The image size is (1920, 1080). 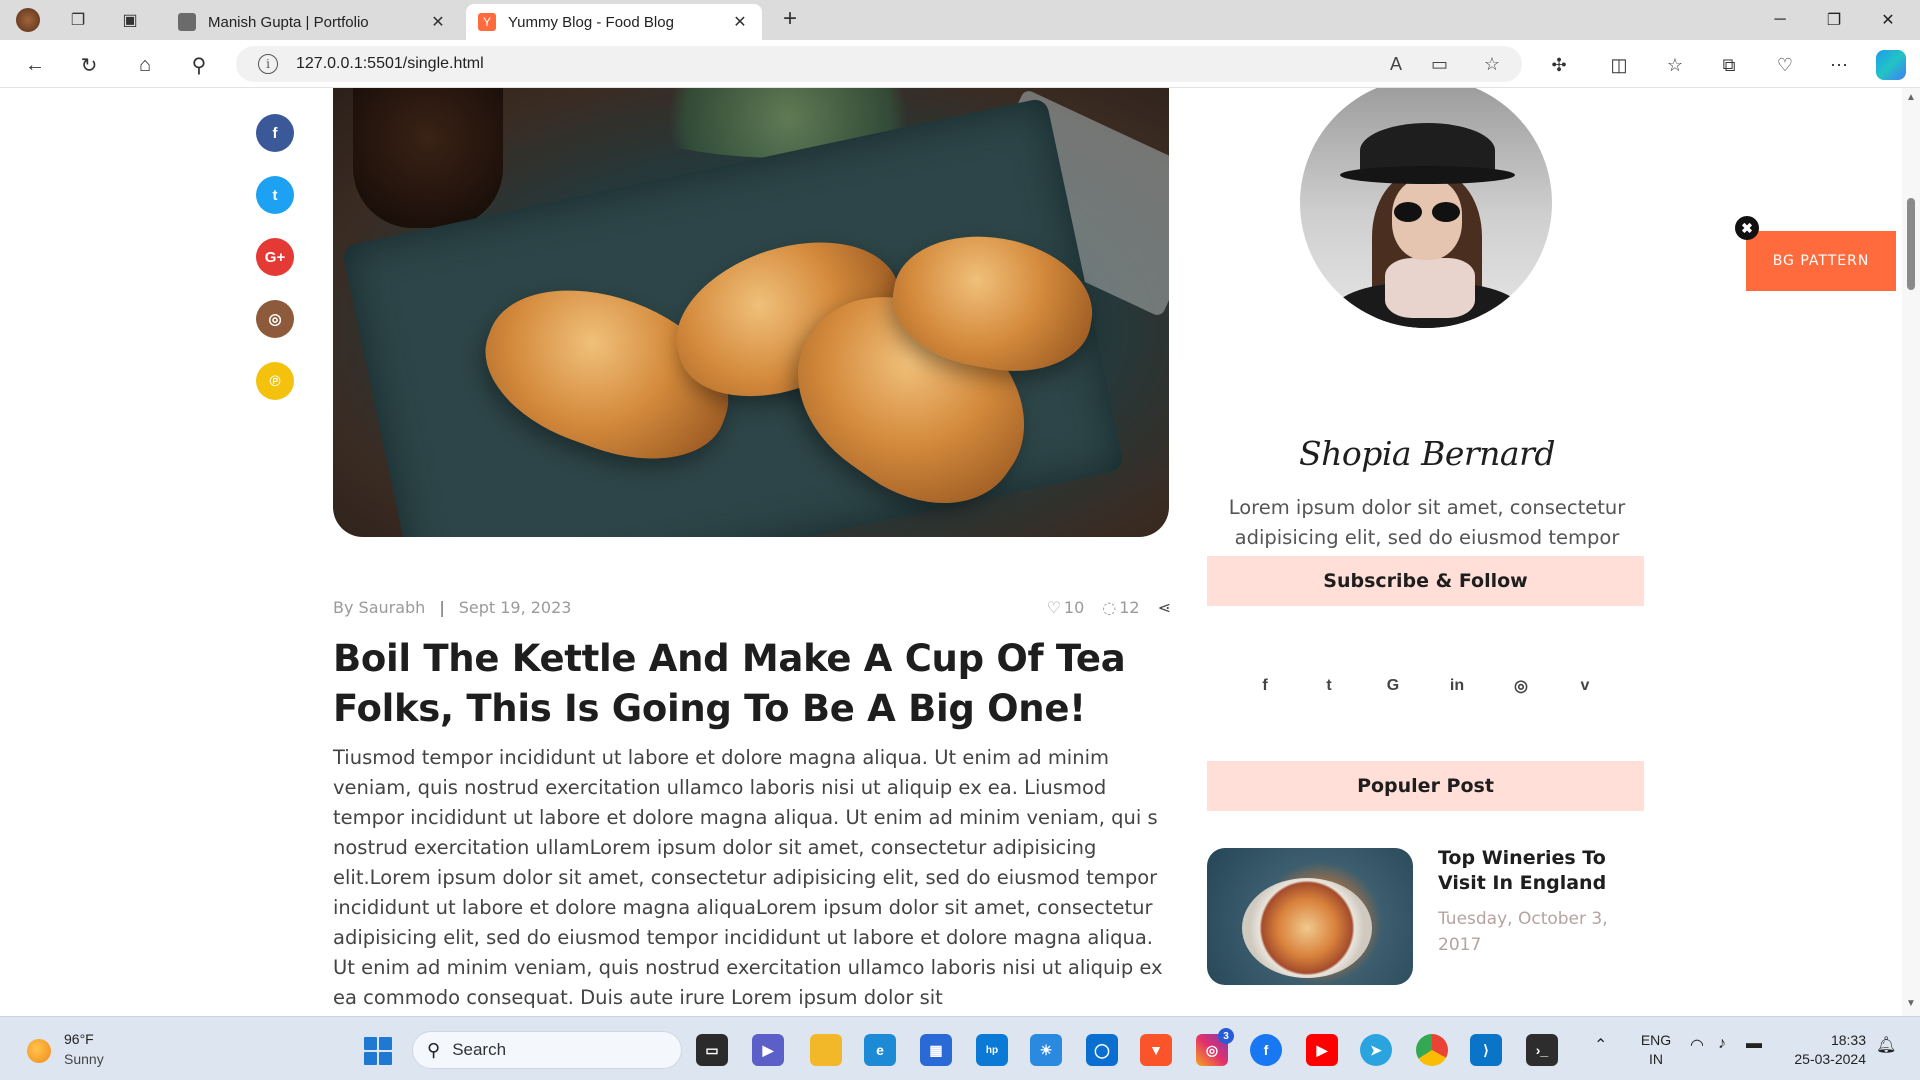 What do you see at coordinates (1888, 20) in the screenshot?
I see `close-window-button: ✕` at bounding box center [1888, 20].